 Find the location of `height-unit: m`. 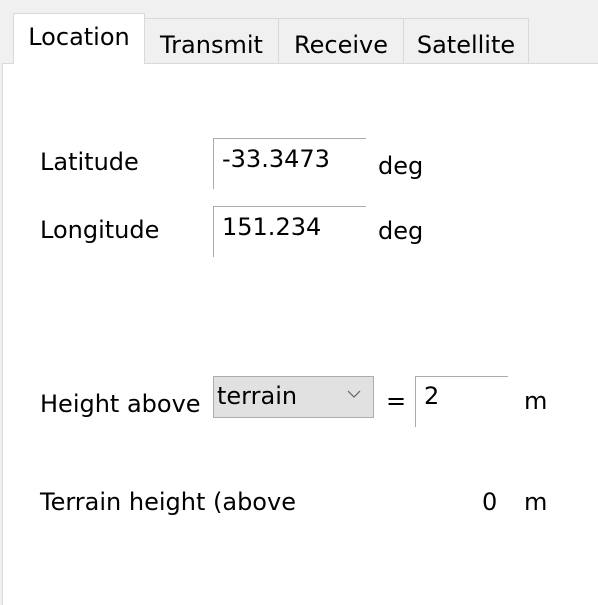

height-unit: m is located at coordinates (536, 401).